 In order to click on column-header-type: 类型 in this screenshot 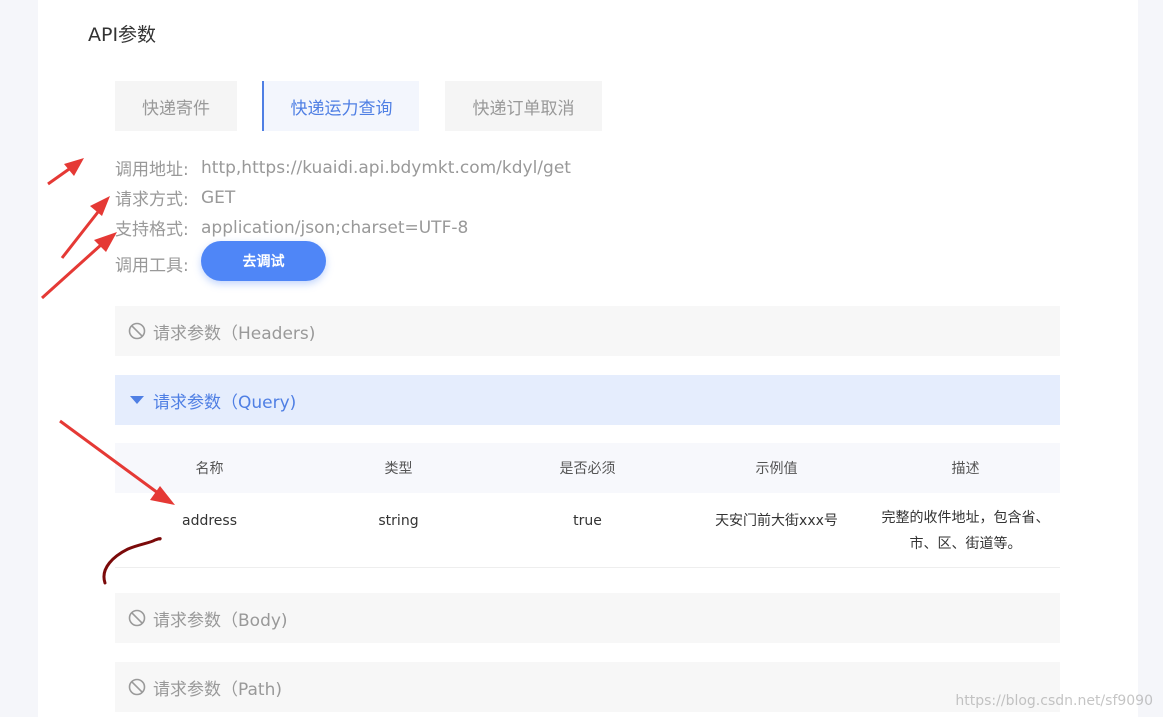, I will do `click(398, 469)`.